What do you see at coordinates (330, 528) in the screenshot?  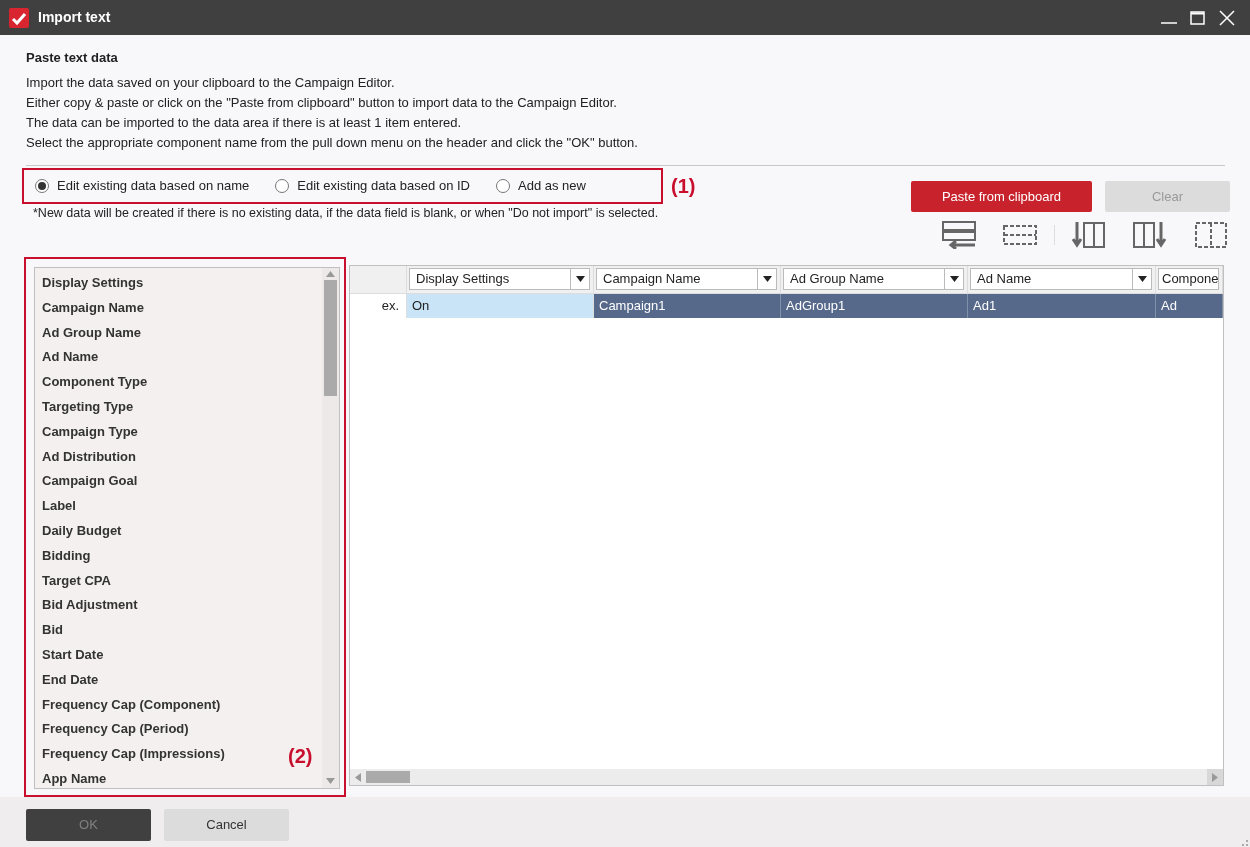 I see `vertical-scrollbar` at bounding box center [330, 528].